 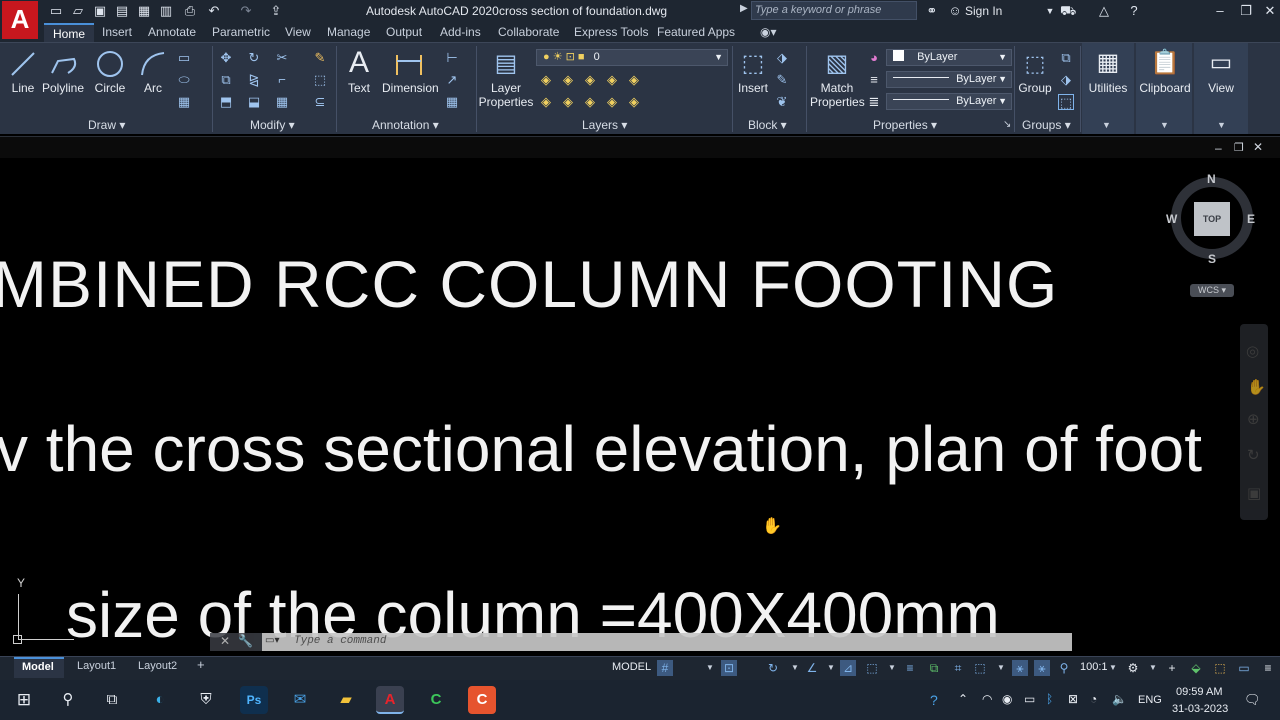 What do you see at coordinates (1253, 419) in the screenshot?
I see `zoom-extents-icon: ⊕` at bounding box center [1253, 419].